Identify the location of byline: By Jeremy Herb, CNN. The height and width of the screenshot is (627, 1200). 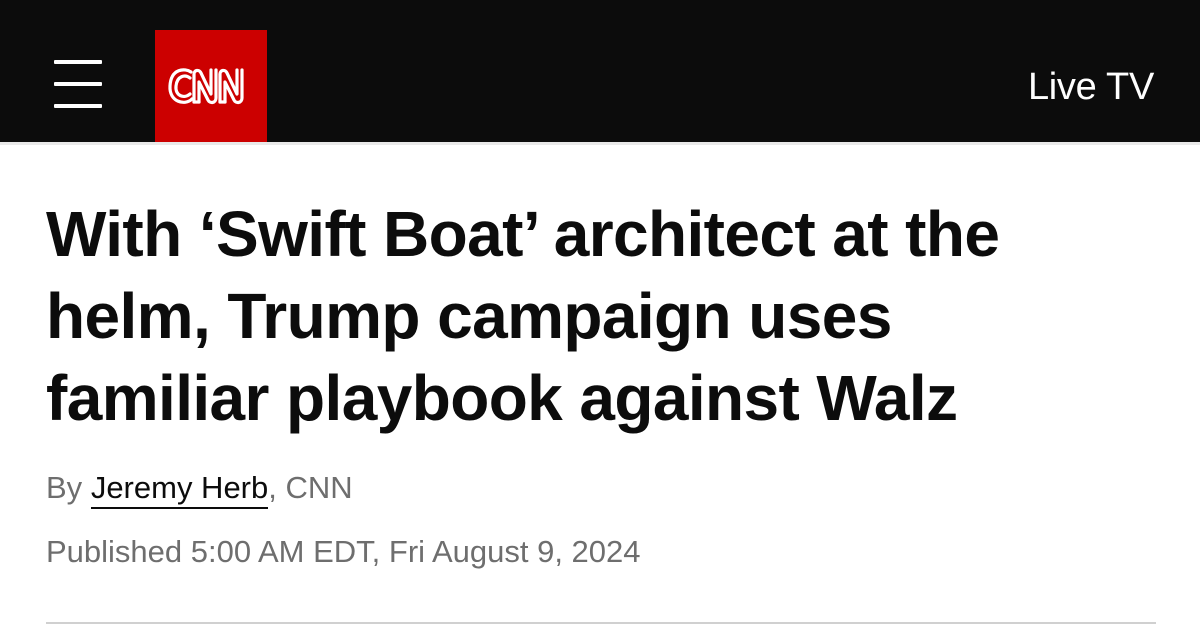
(199, 489).